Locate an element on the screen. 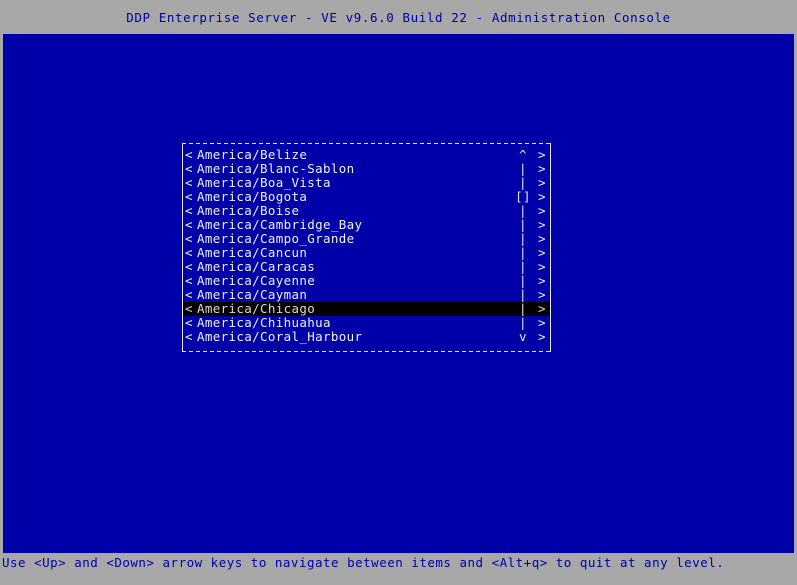 This screenshot has width=797, height=585. list-item: < America/Belize ^ > is located at coordinates (366, 155).